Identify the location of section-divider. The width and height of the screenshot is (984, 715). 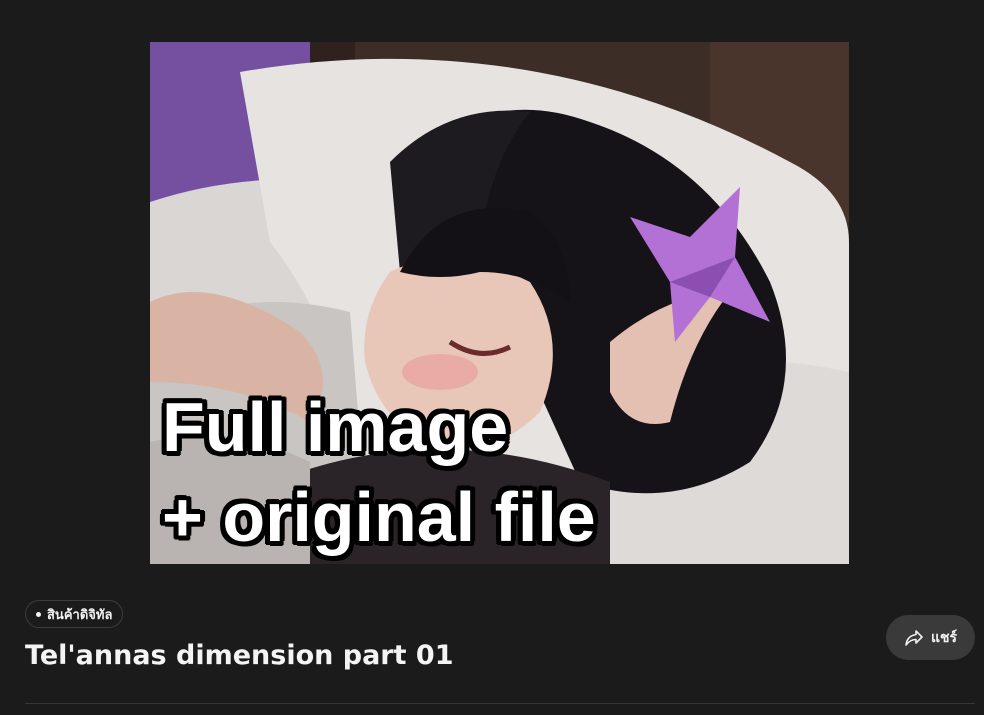
(500, 703).